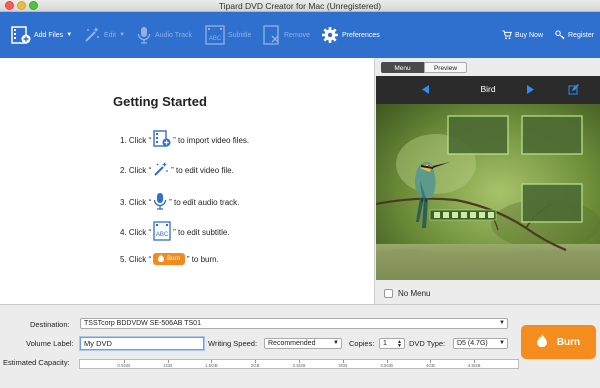 This screenshot has width=600, height=388. Describe the element at coordinates (124, 365) in the screenshot. I see `capacity-tick-label: 0.5GB` at that location.